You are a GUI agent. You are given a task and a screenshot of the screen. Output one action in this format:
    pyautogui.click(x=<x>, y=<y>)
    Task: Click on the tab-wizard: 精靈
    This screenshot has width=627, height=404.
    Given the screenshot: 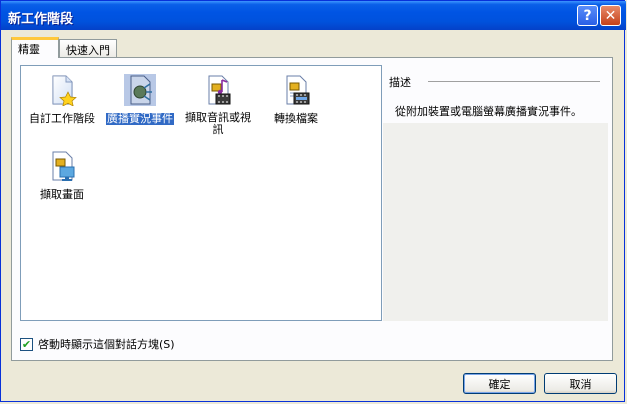 What is the action you would take?
    pyautogui.click(x=35, y=47)
    